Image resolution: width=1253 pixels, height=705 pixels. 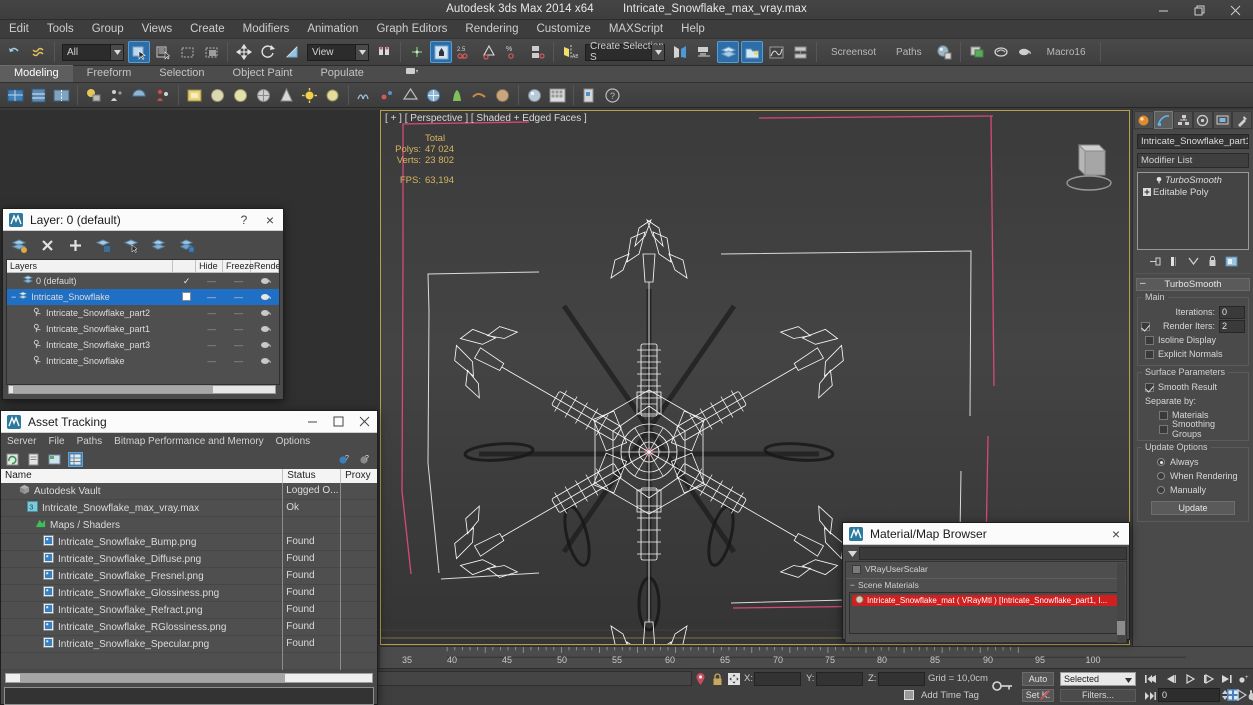 What do you see at coordinates (1193, 180) in the screenshot?
I see `modifier-stack-item-turbosmooth: TurboSmooth` at bounding box center [1193, 180].